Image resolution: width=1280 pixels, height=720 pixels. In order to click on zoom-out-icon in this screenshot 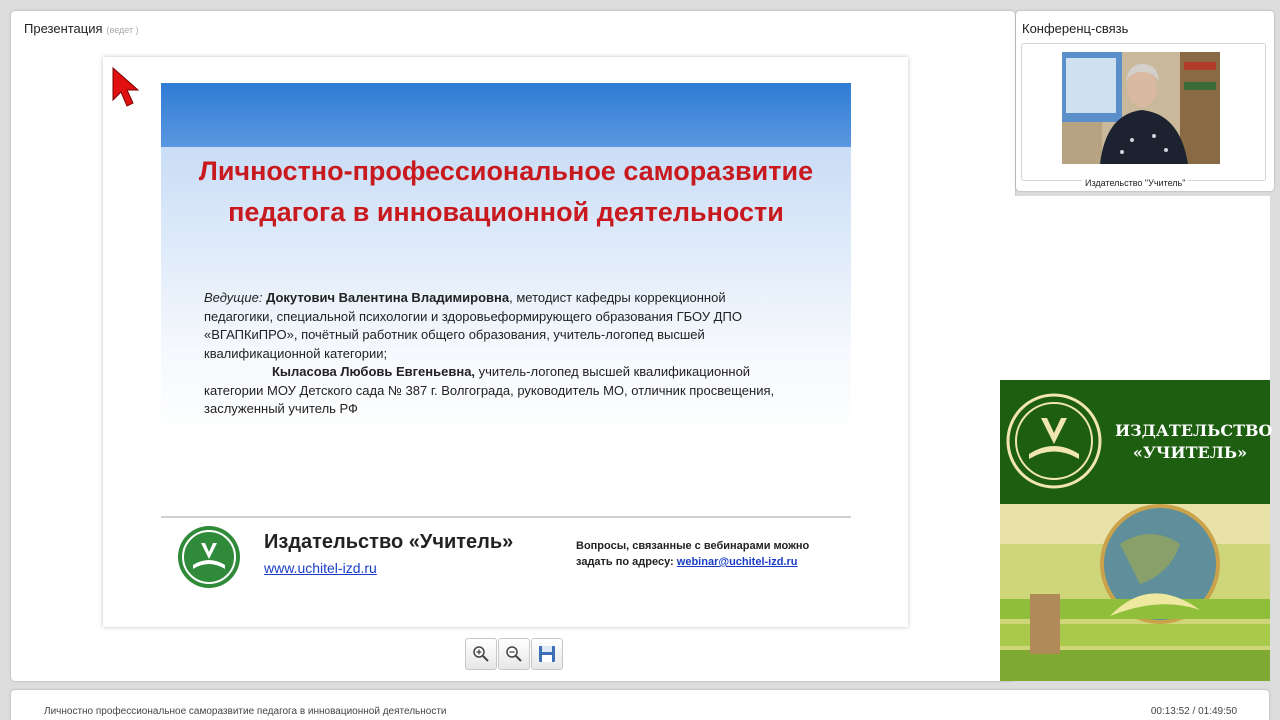, I will do `click(514, 654)`.